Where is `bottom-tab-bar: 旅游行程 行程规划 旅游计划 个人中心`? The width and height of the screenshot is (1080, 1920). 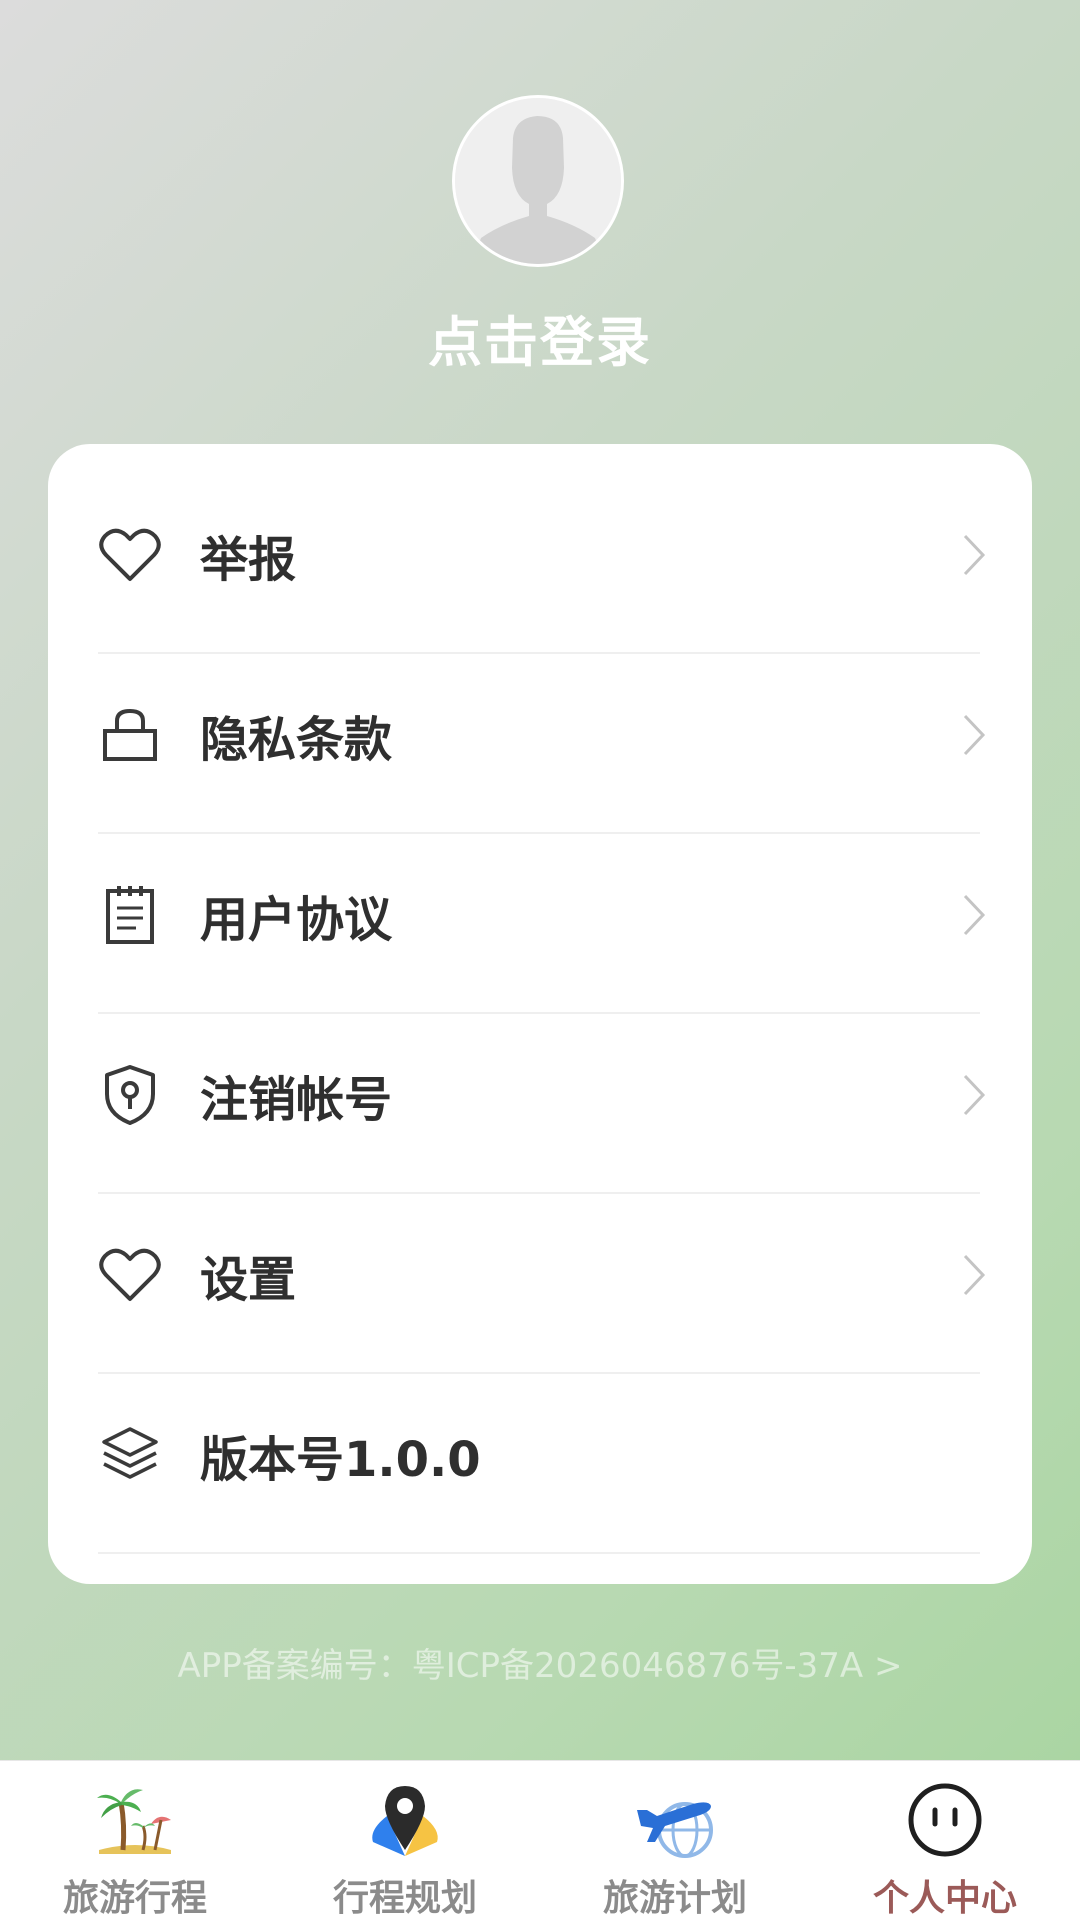
bottom-tab-bar: 旅游行程 行程规划 旅游计划 个人中心 is located at coordinates (540, 1840).